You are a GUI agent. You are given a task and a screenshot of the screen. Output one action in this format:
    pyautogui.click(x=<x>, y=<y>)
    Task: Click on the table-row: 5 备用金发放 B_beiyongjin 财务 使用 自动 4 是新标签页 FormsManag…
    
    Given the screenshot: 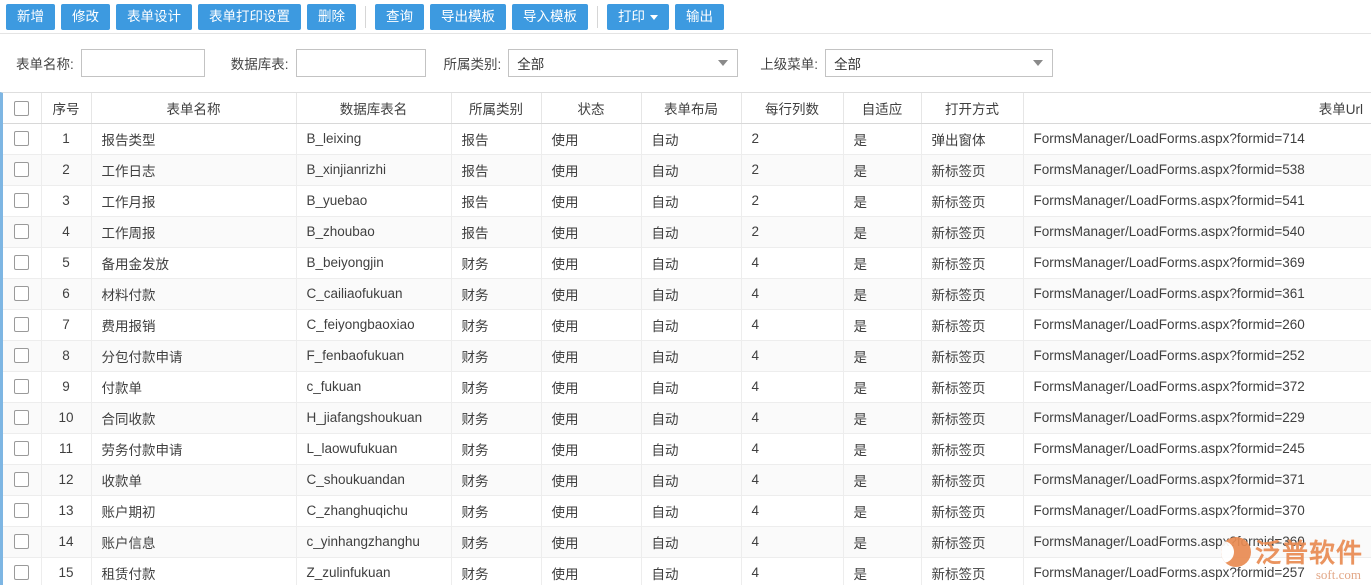 What is the action you would take?
    pyautogui.click(x=687, y=263)
    